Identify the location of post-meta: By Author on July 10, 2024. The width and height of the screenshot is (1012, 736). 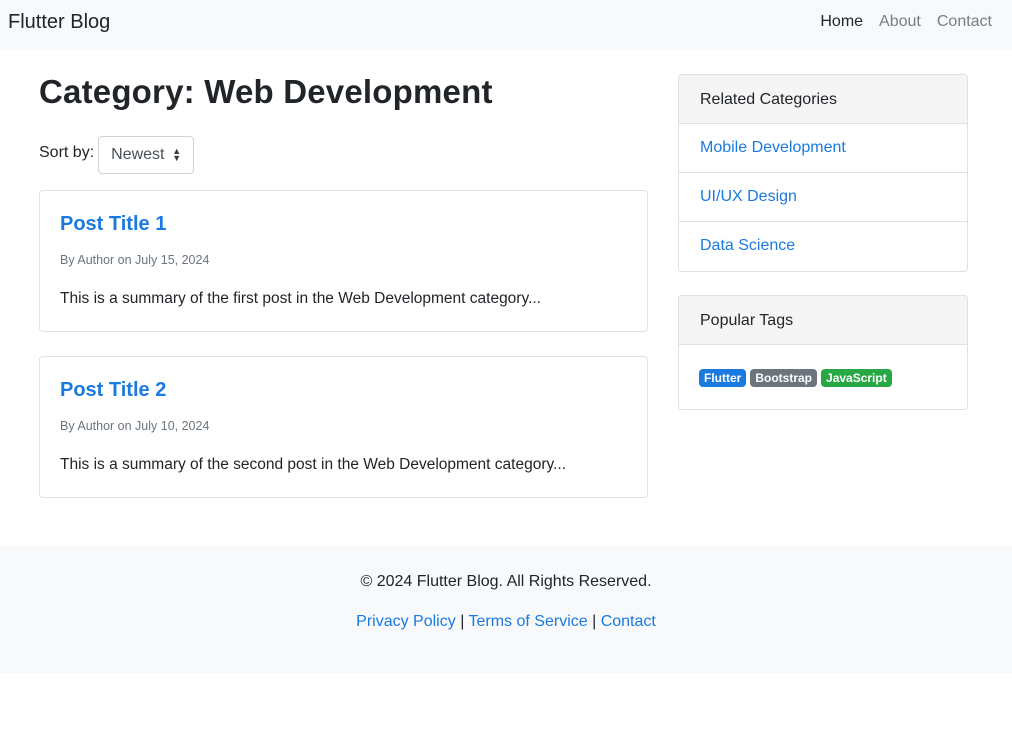
(135, 426).